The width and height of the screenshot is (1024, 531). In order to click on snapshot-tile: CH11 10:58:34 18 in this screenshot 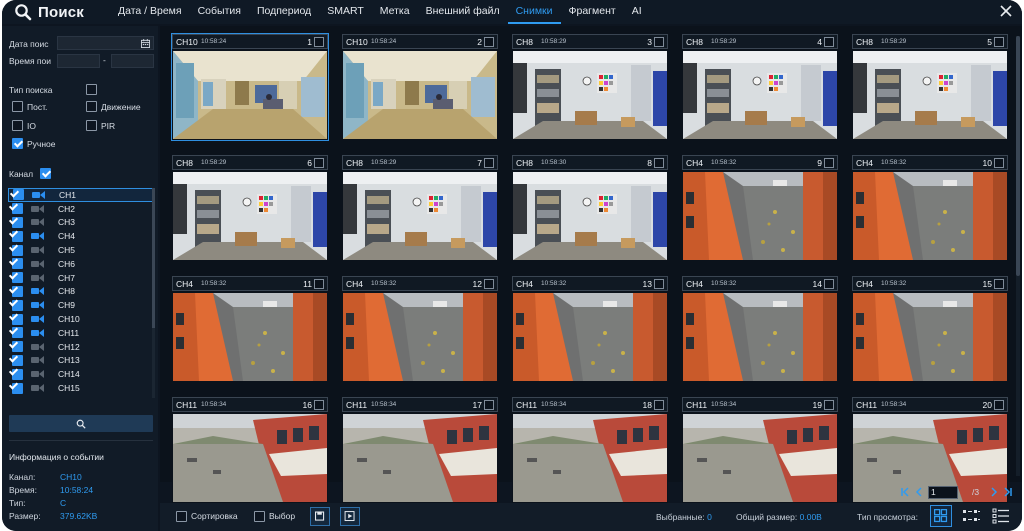, I will do `click(590, 450)`.